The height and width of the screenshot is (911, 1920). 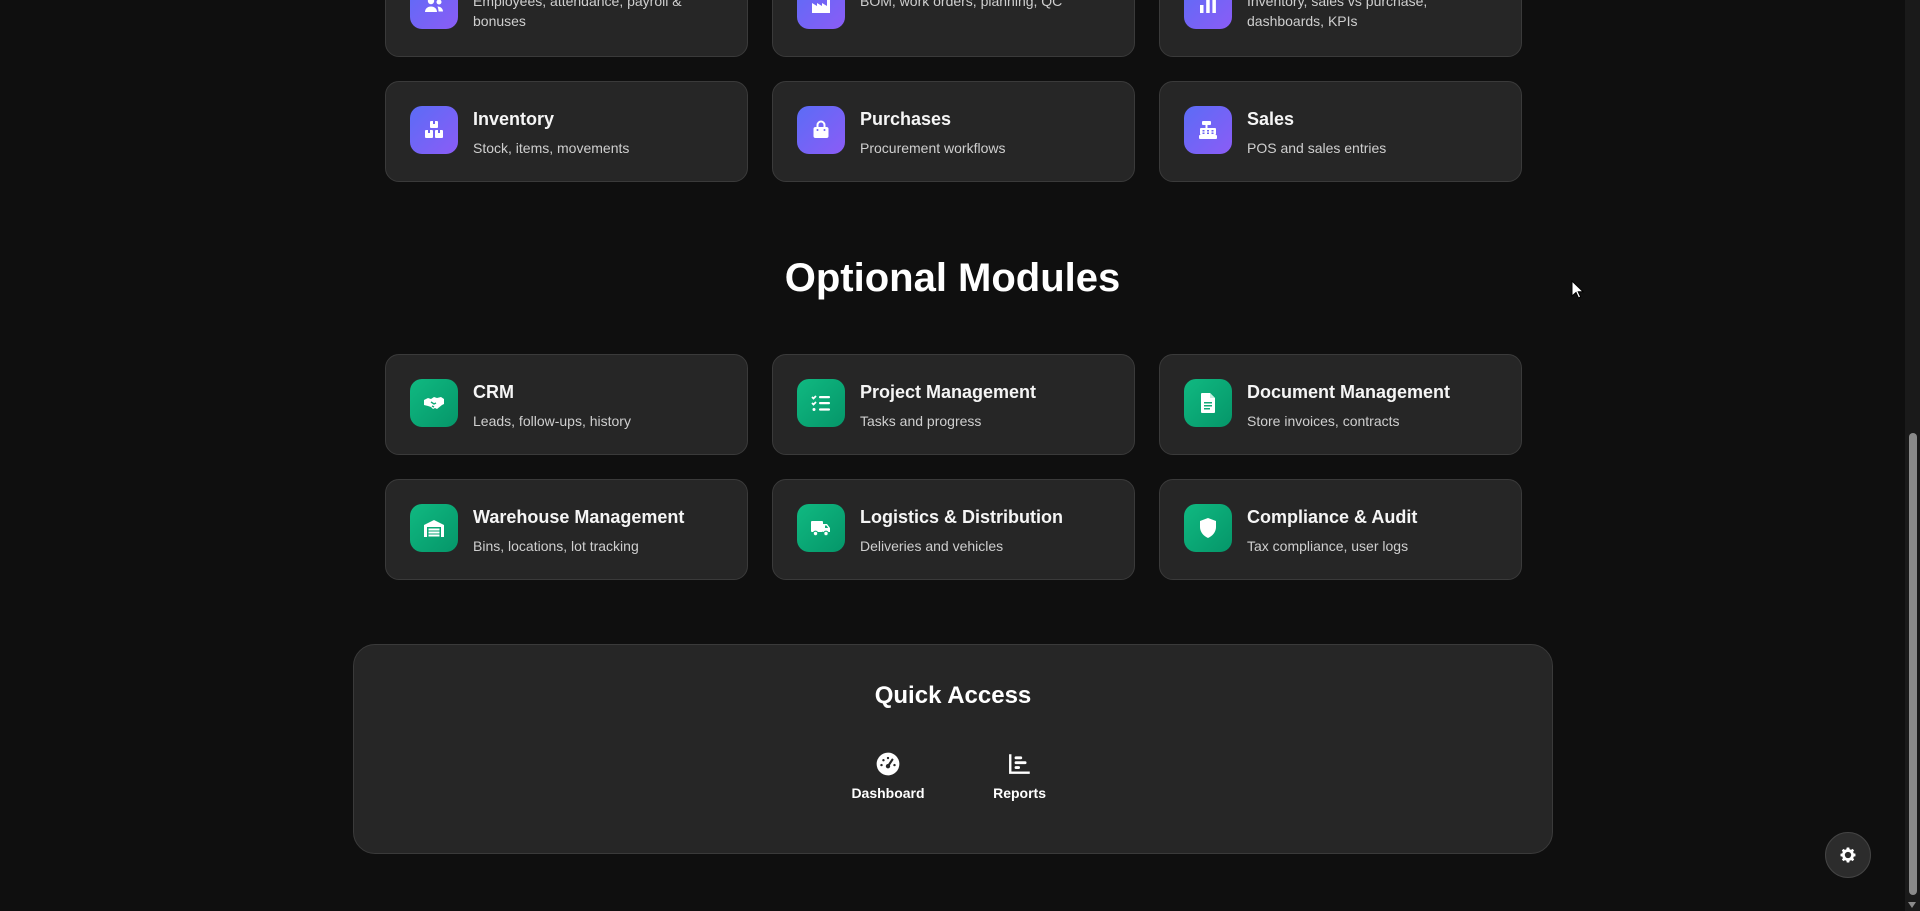 What do you see at coordinates (434, 14) in the screenshot?
I see `users-icon` at bounding box center [434, 14].